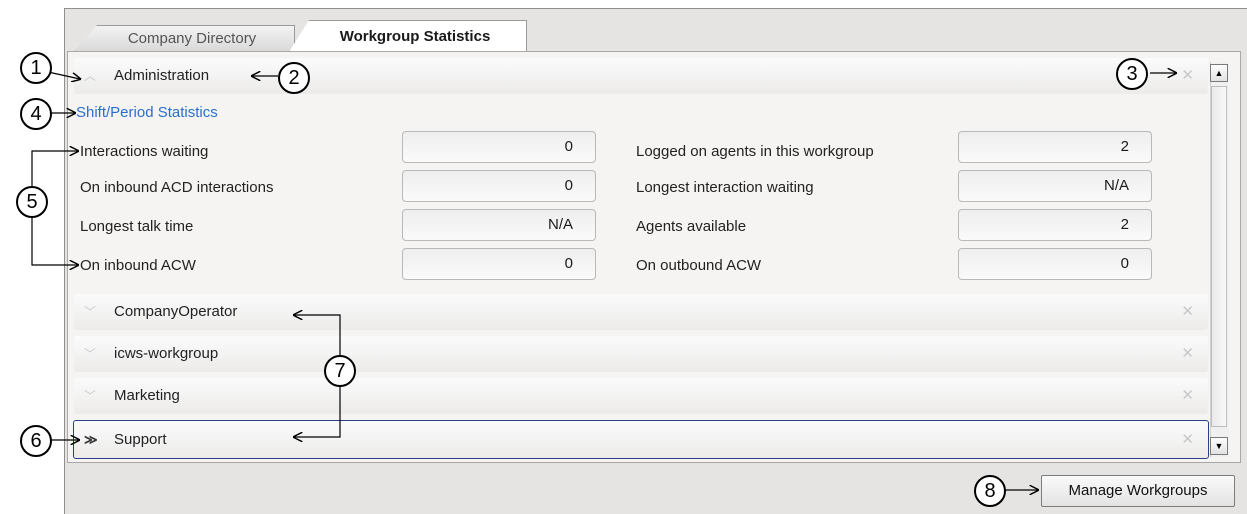 This screenshot has height=514, width=1247. What do you see at coordinates (1132, 74) in the screenshot?
I see `callout-3: 3` at bounding box center [1132, 74].